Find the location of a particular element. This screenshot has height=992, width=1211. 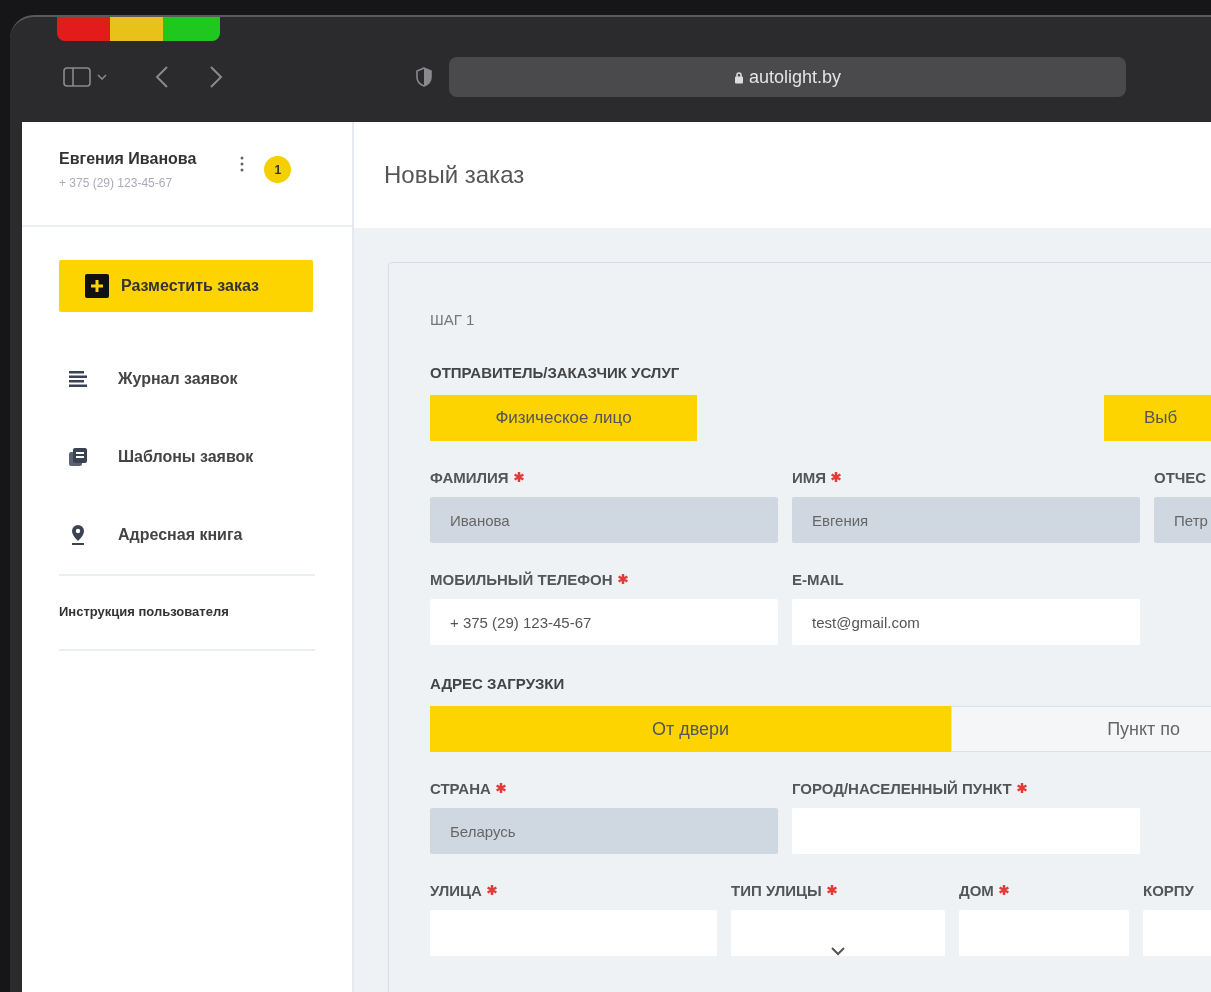

place-order-button: Разместить заказ is located at coordinates (186, 286).